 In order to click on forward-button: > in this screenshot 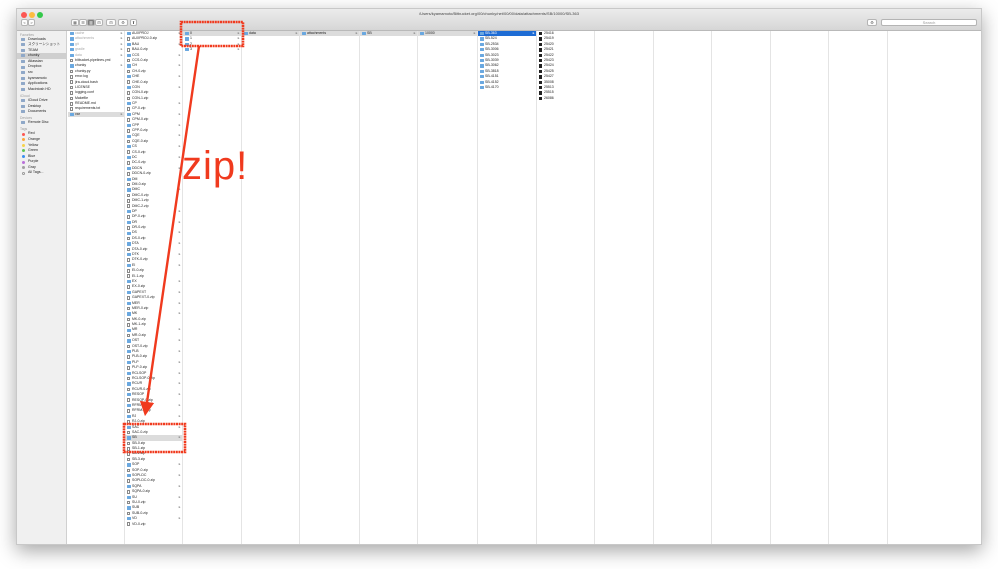, I will do `click(31, 22)`.